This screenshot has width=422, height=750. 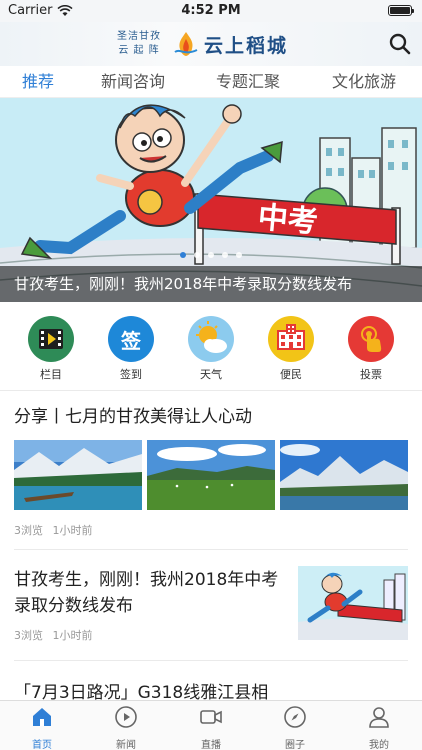 I want to click on quick-link-label: 投票, so click(x=371, y=374).